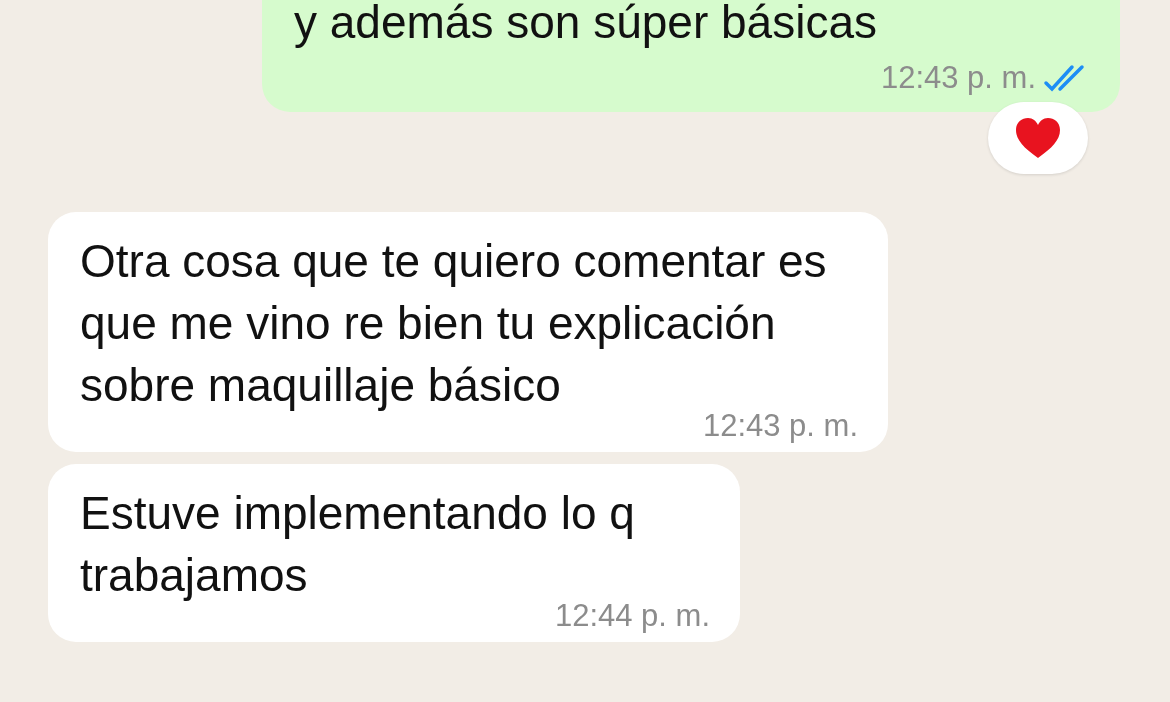 The height and width of the screenshot is (702, 1170). I want to click on message-time: 12:44 p. m., so click(632, 616).